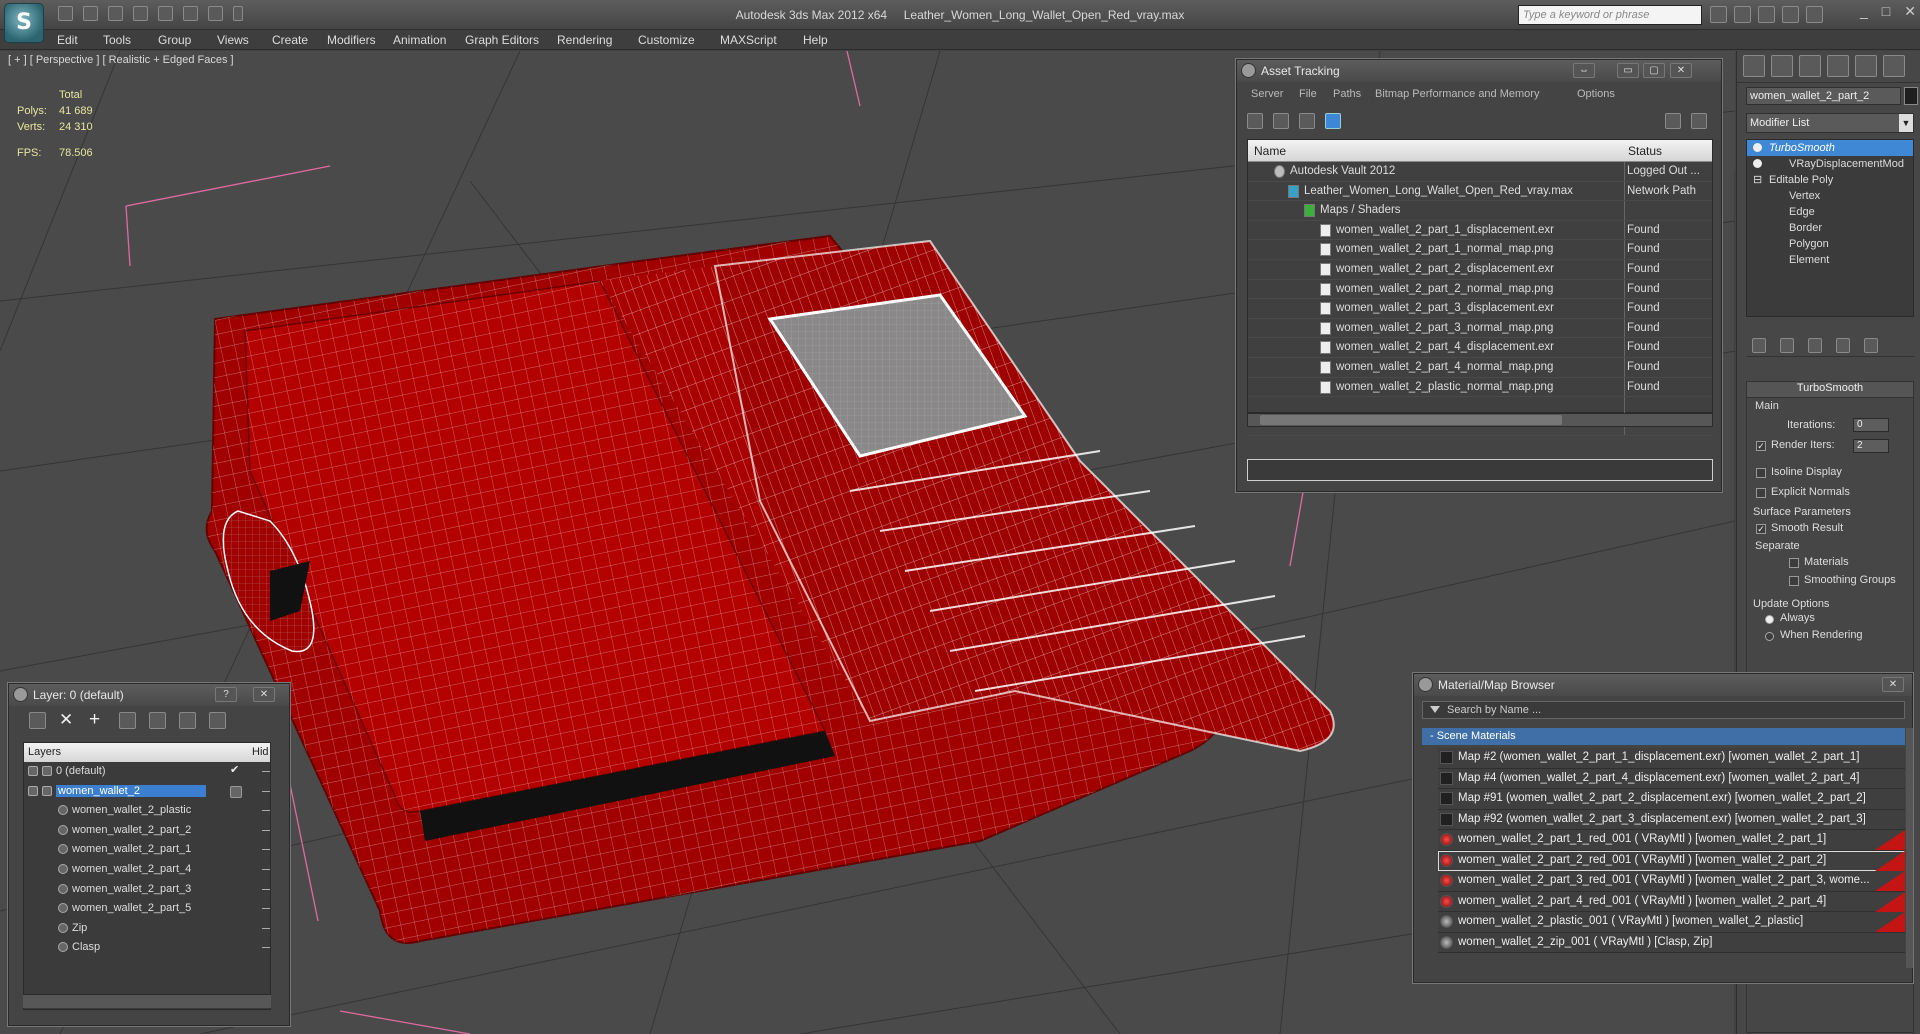 This screenshot has width=1920, height=1034. I want to click on create-layer-icon, so click(37, 720).